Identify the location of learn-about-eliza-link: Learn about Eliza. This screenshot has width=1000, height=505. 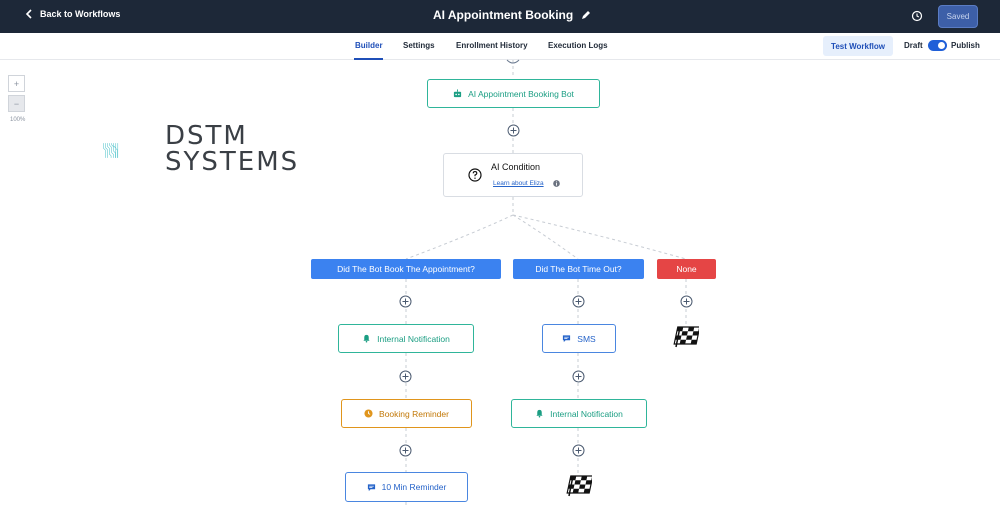
(518, 183).